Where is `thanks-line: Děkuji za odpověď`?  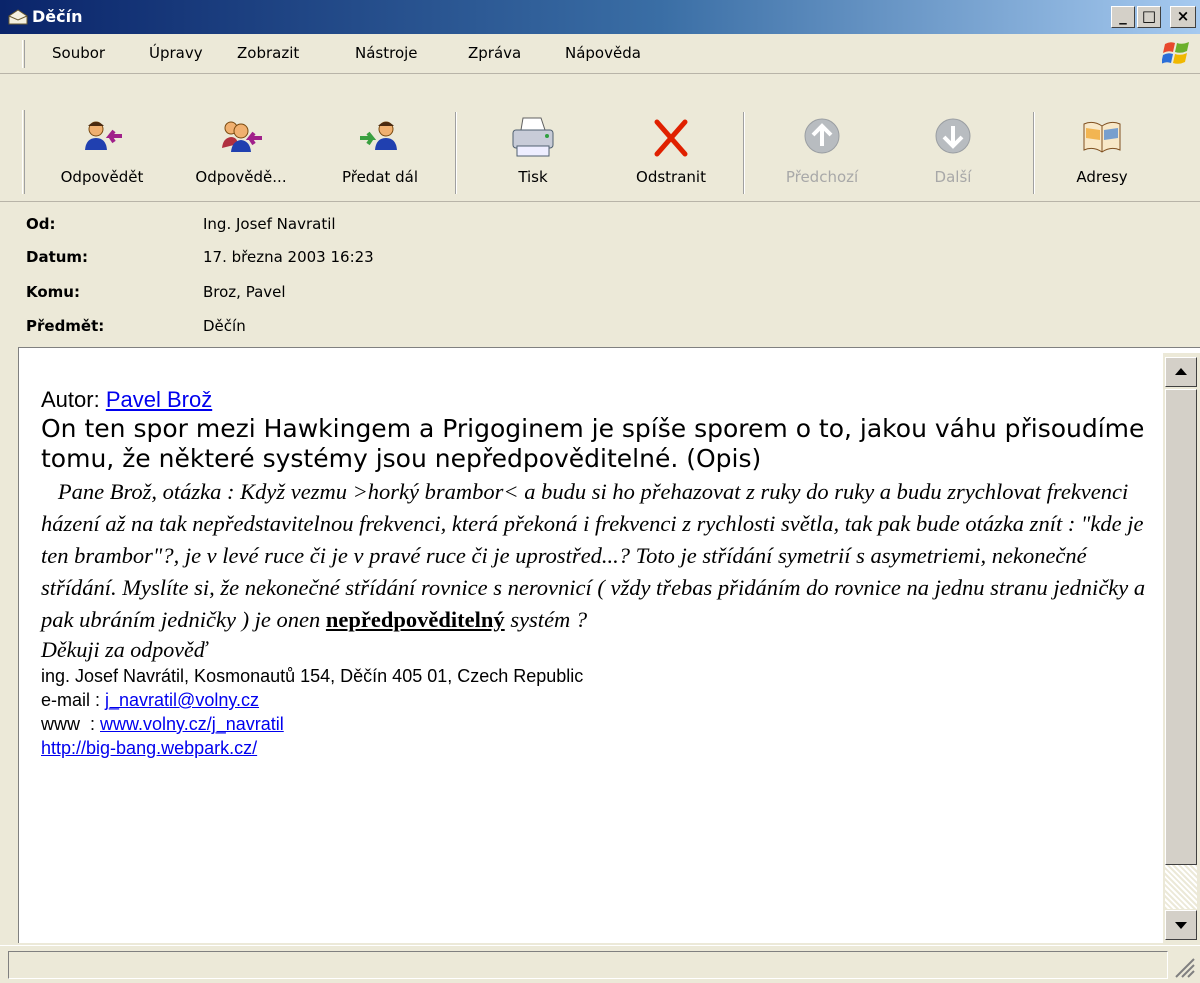 thanks-line: Děkuji za odpověď is located at coordinates (124, 649).